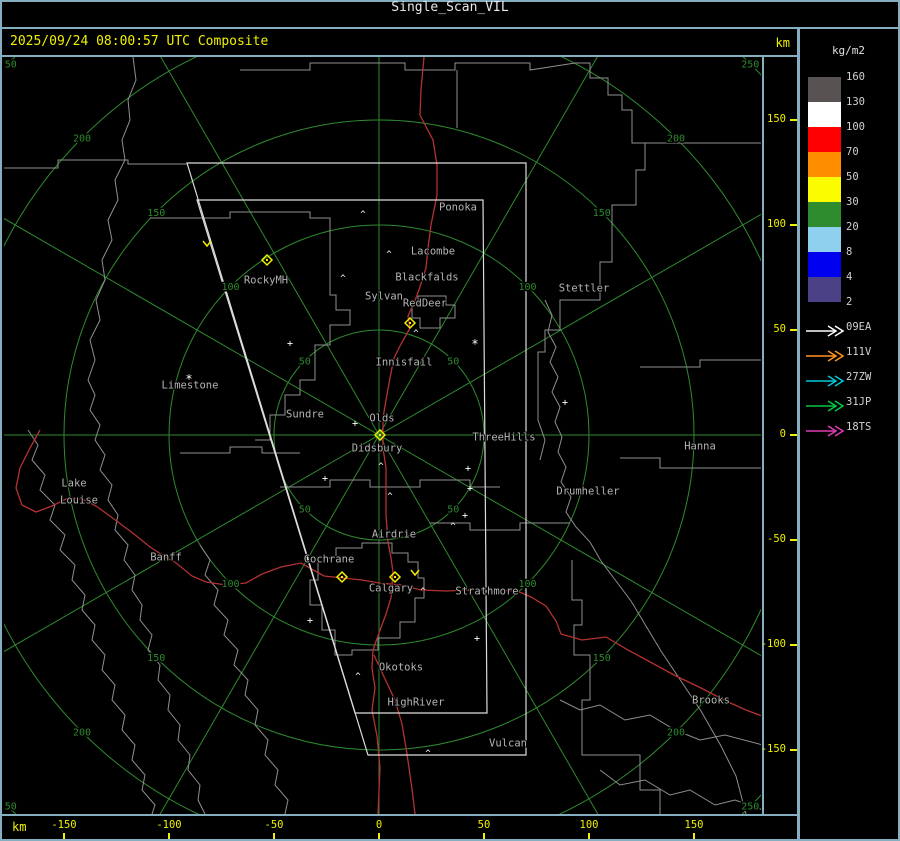 The image size is (900, 841). I want to click on y-axis-tick-label: 150, so click(776, 119).